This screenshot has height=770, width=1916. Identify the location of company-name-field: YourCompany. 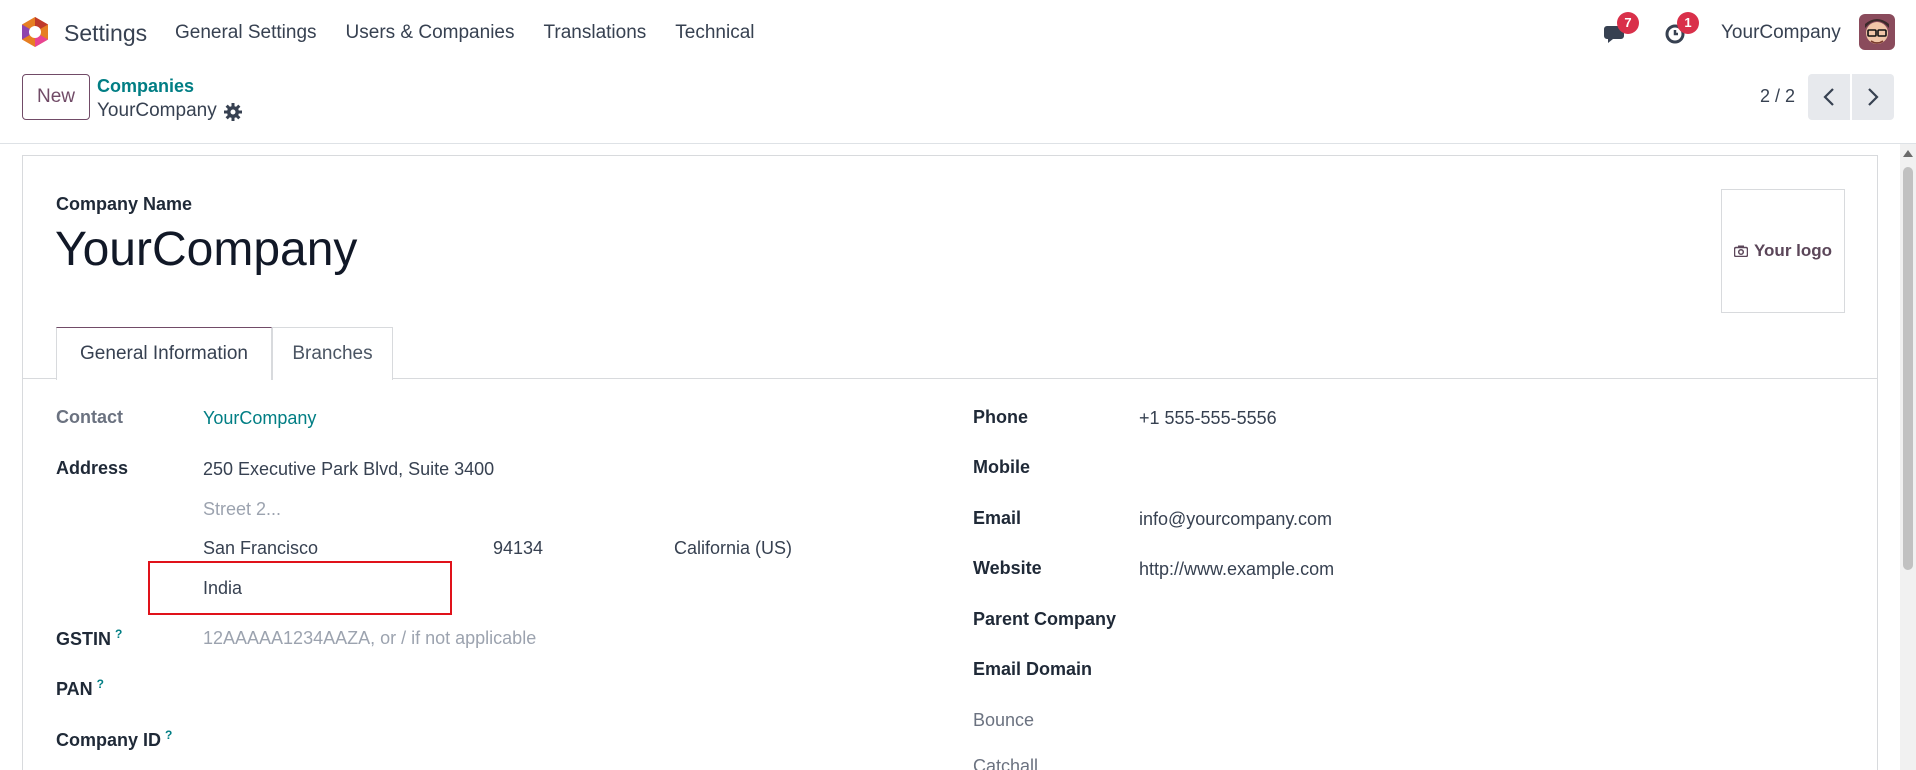
(206, 249).